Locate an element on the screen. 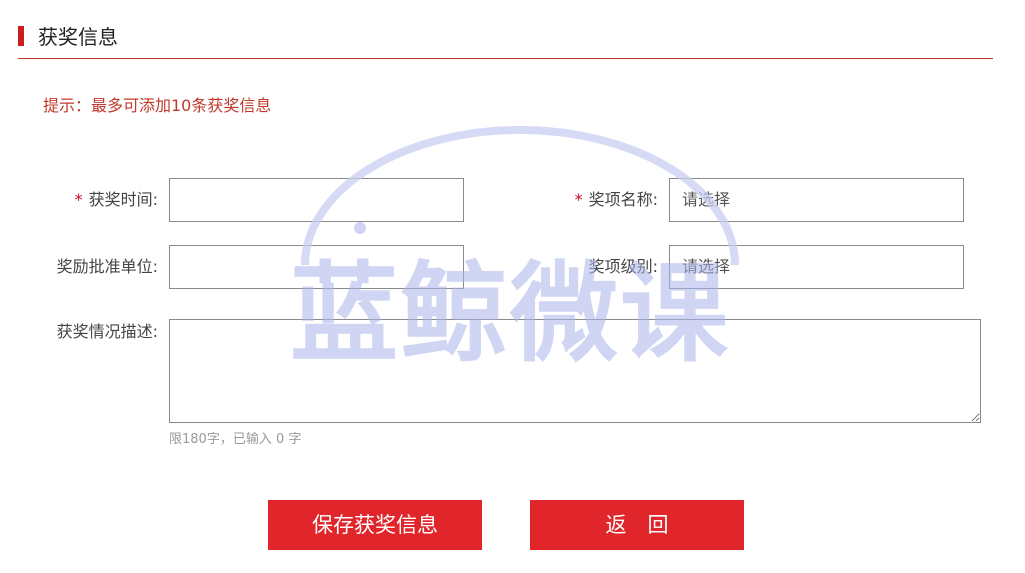 The height and width of the screenshot is (573, 1025). award-time-label: * 获奖时间: is located at coordinates (99, 200).